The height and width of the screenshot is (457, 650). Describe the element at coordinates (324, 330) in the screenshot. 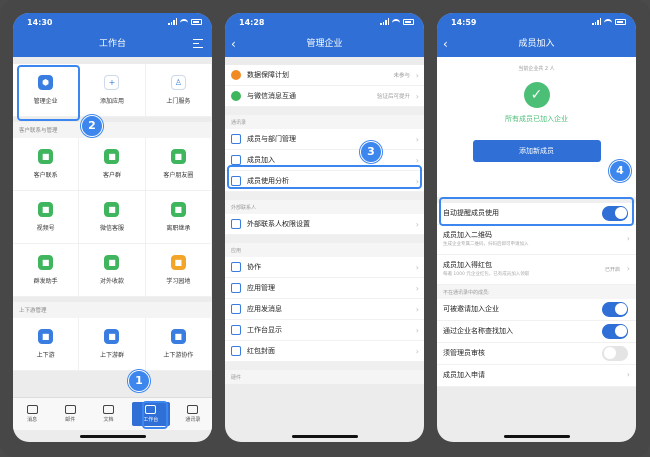

I see `list-row: 工作台显示 ›` at that location.